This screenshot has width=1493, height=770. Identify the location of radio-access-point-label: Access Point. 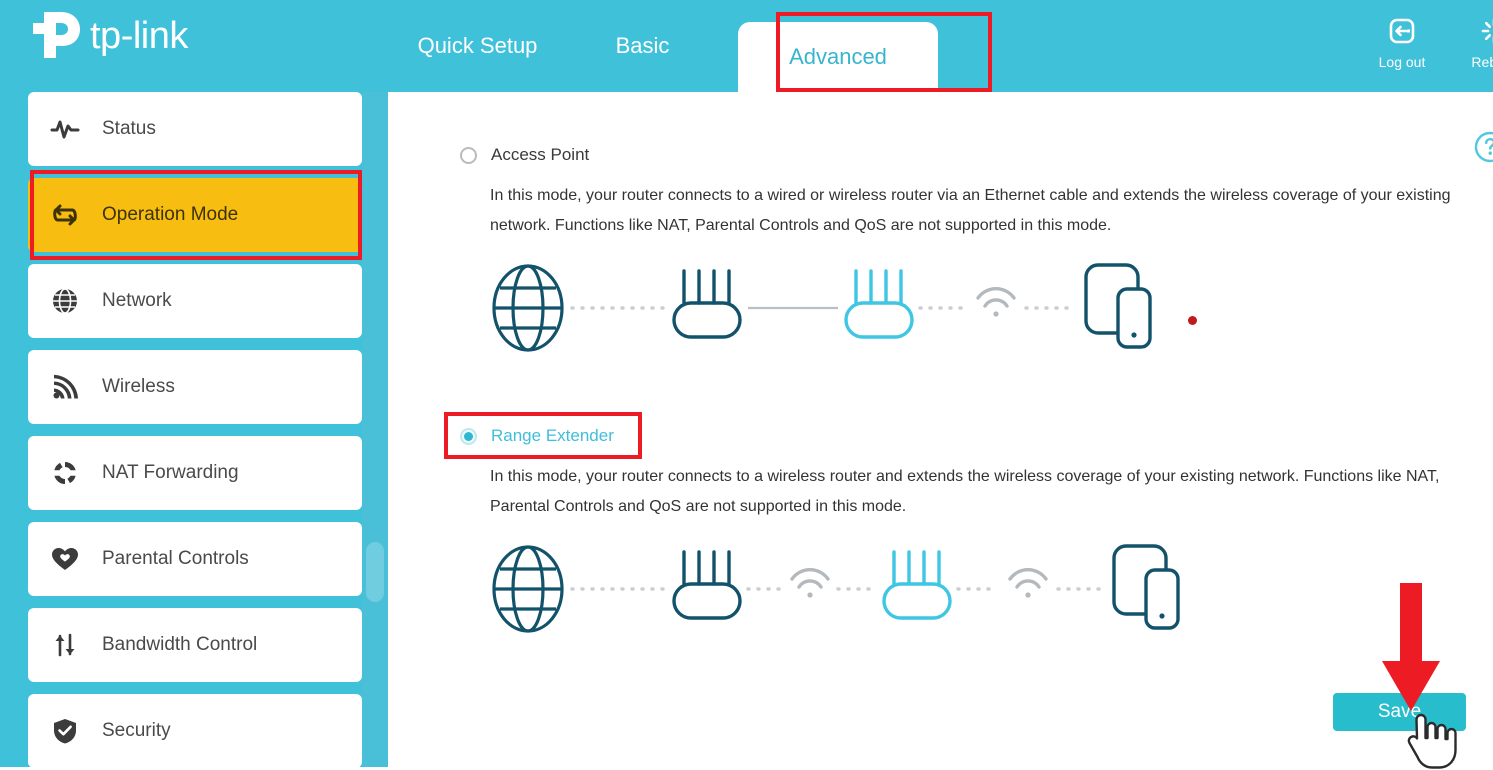
(540, 154).